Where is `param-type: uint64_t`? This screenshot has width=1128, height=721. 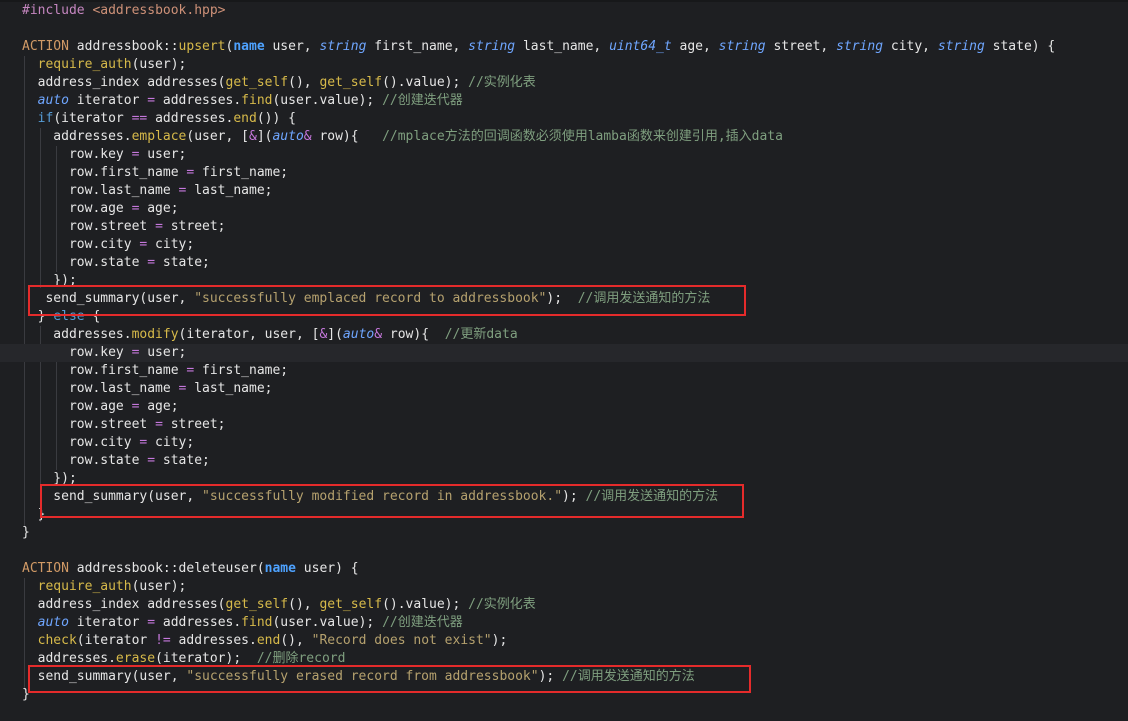
param-type: uint64_t is located at coordinates (640, 46).